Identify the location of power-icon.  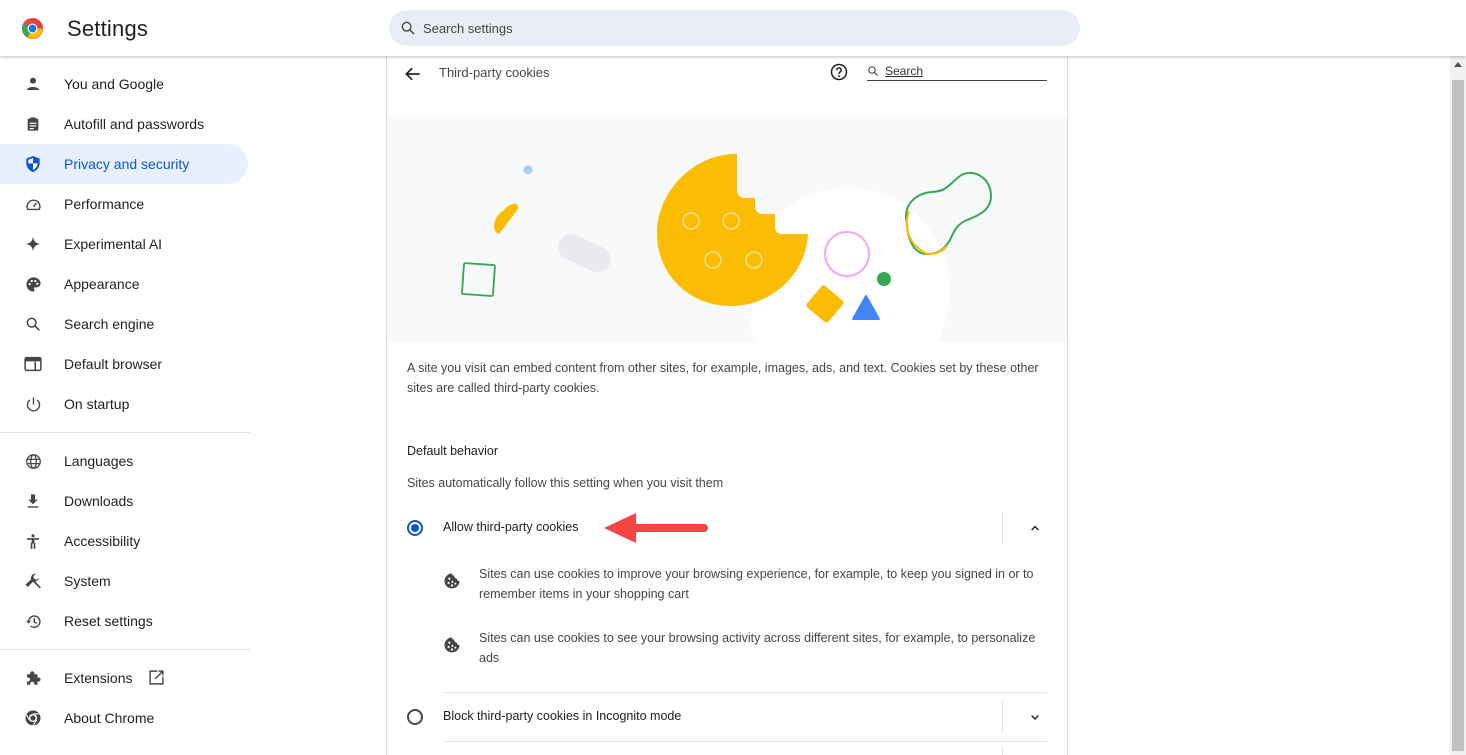
(33, 404).